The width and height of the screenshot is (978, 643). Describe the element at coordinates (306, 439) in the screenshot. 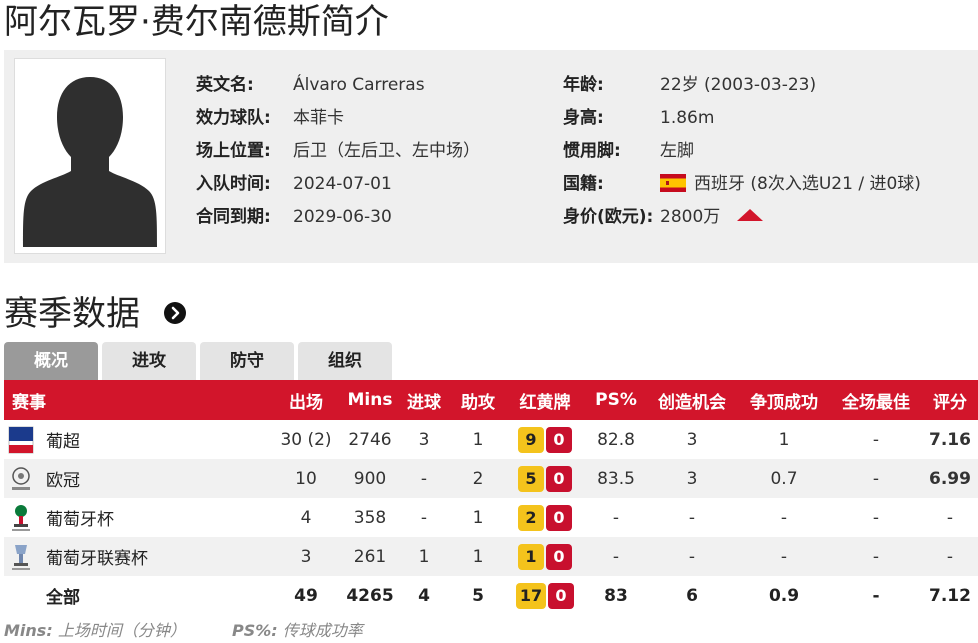

I see `cell-apps: 30 (2)` at that location.